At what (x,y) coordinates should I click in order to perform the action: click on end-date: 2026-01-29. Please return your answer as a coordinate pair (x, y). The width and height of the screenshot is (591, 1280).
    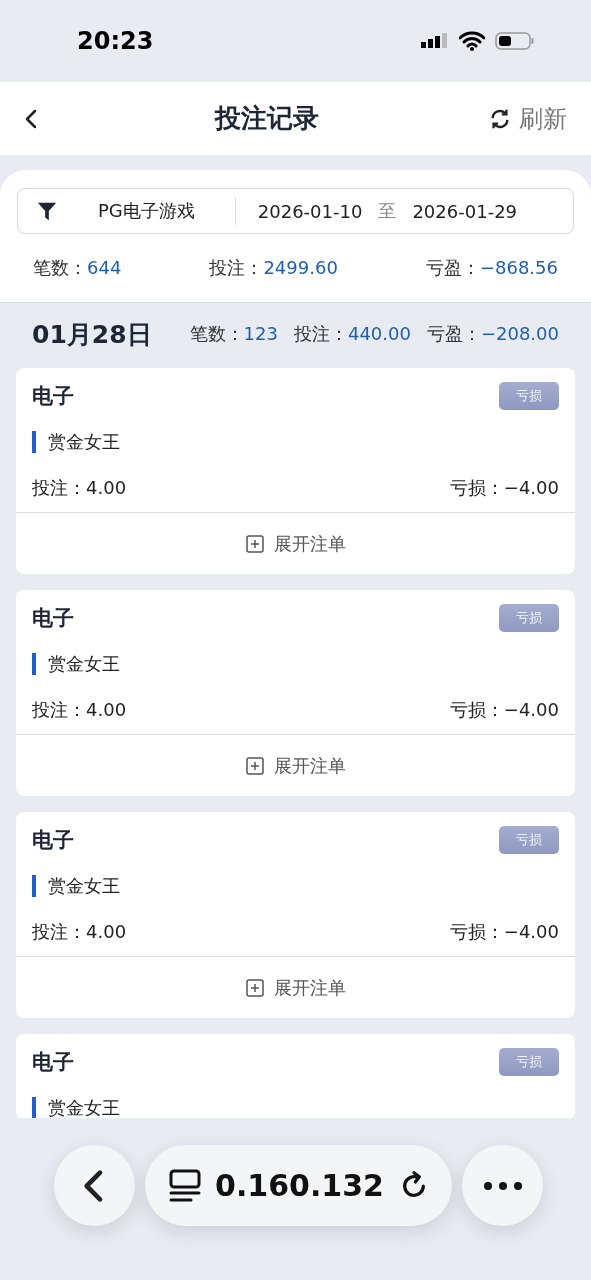
    Looking at the image, I should click on (465, 211).